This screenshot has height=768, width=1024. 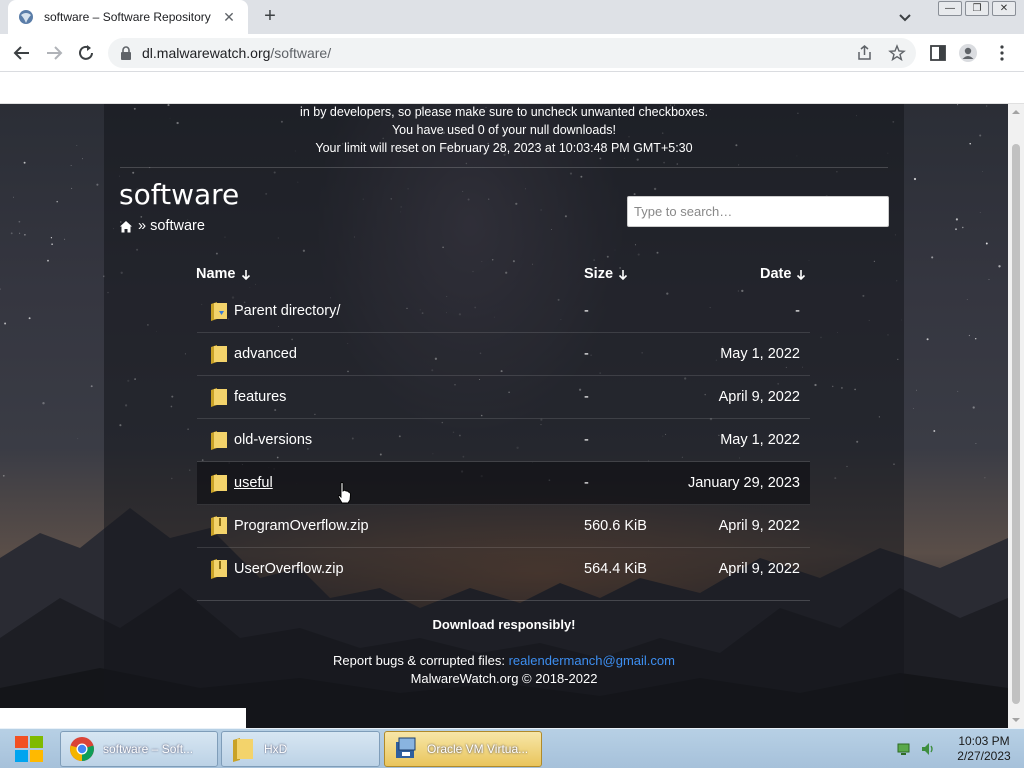 What do you see at coordinates (503, 440) in the screenshot?
I see `table-row: old-versions - May 1, 2022` at bounding box center [503, 440].